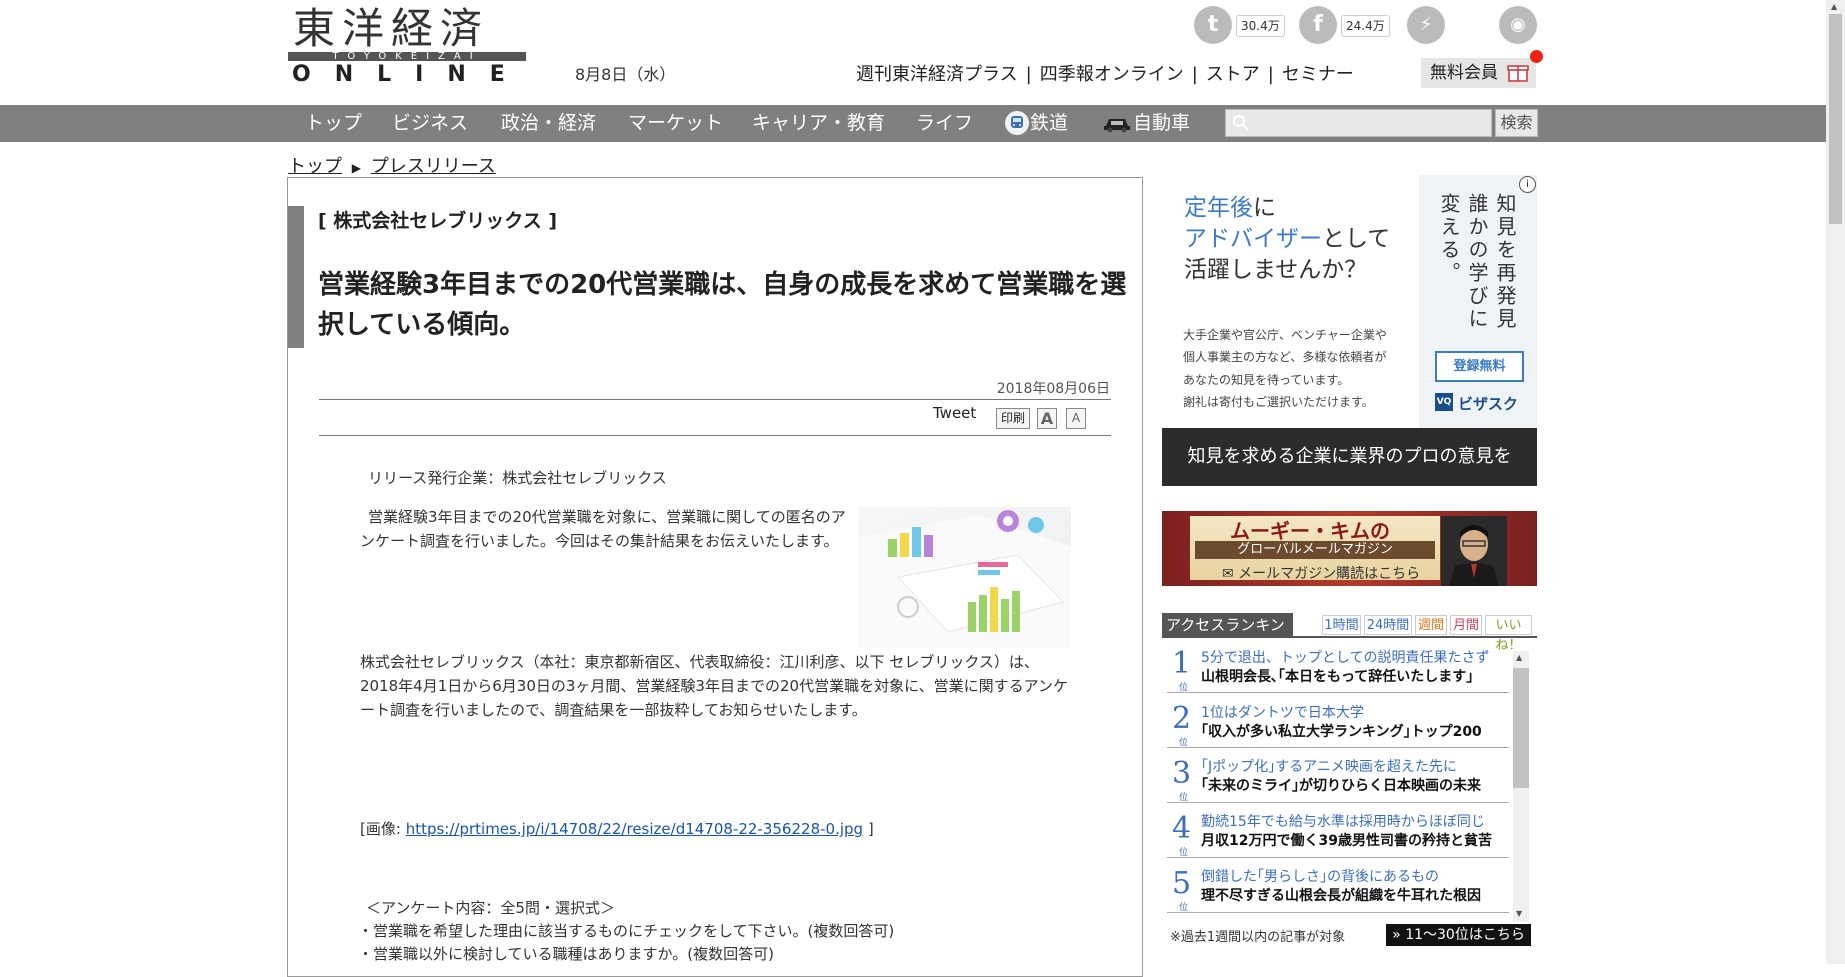  What do you see at coordinates (1182, 883) in the screenshot?
I see `rank-number: 5` at bounding box center [1182, 883].